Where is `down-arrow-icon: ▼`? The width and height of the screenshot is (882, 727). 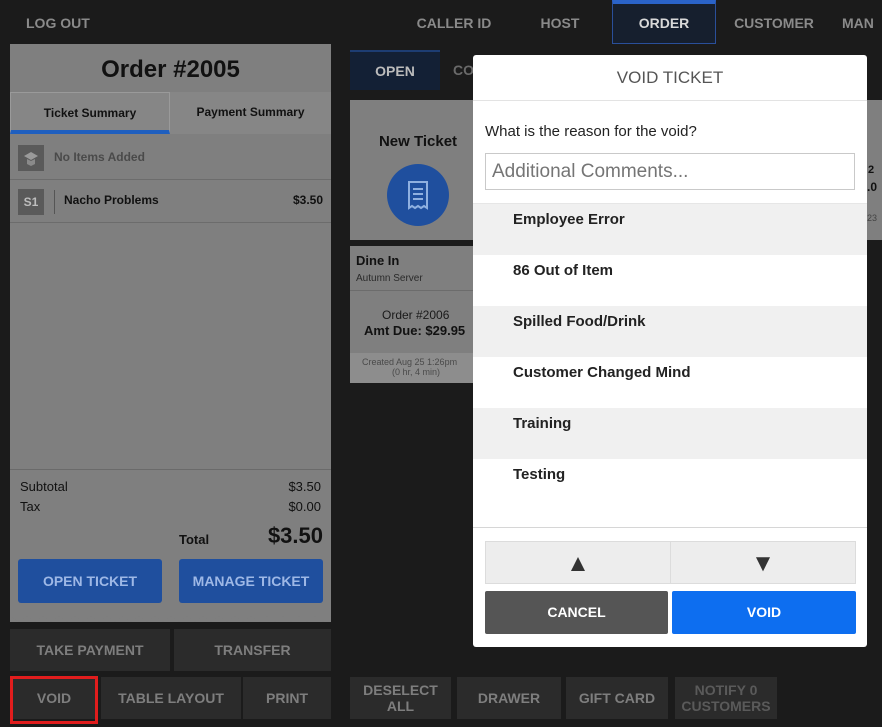
down-arrow-icon: ▼ is located at coordinates (763, 563).